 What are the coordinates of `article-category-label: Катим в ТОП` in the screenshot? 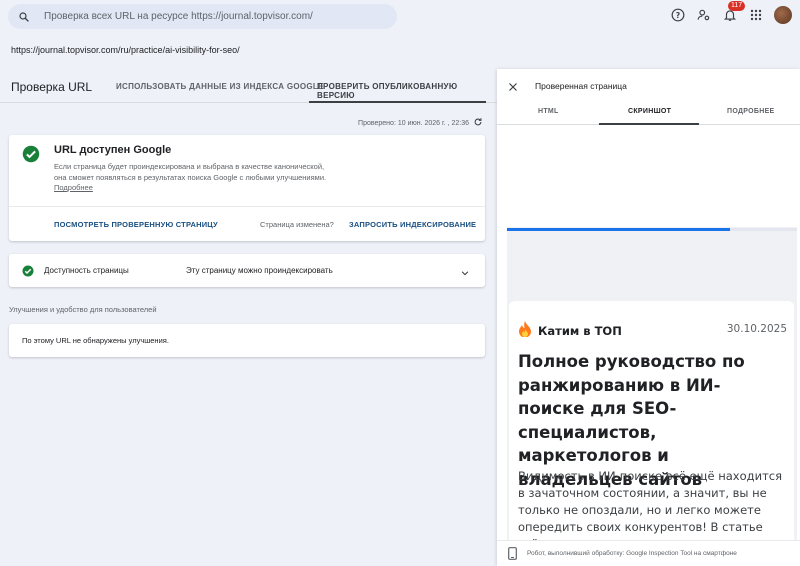 It's located at (580, 330).